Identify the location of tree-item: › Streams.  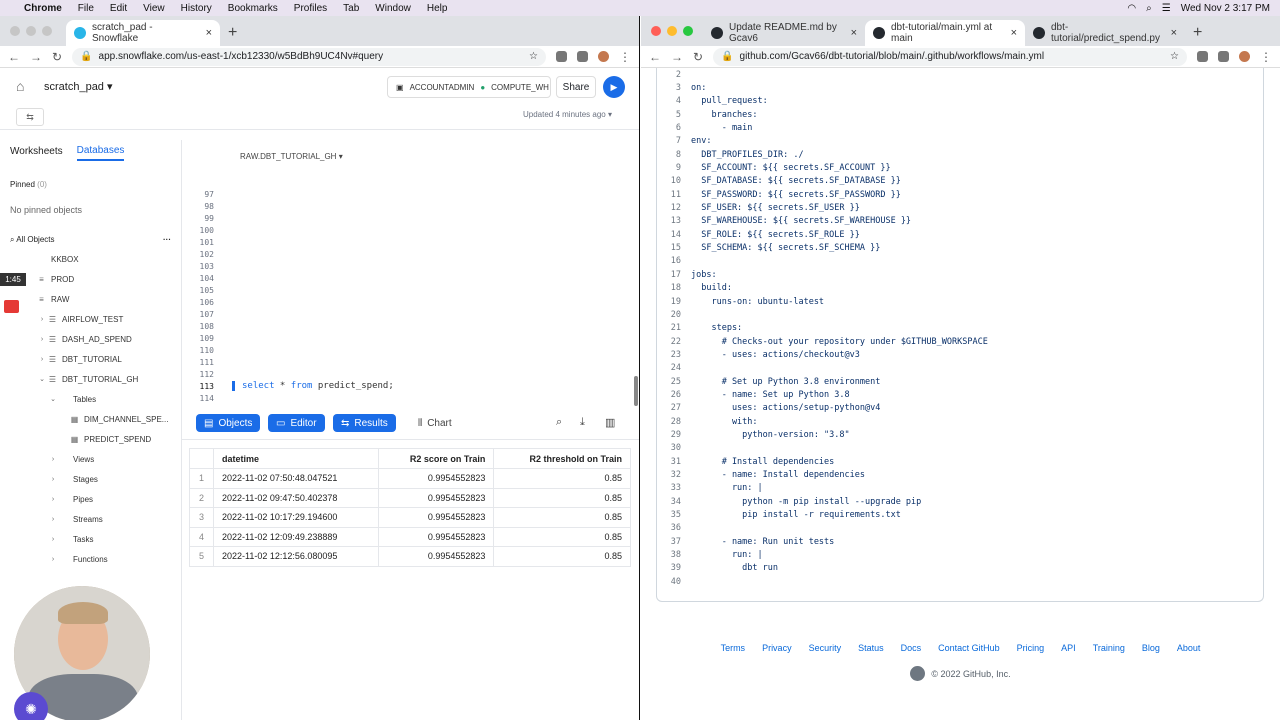
(90, 519).